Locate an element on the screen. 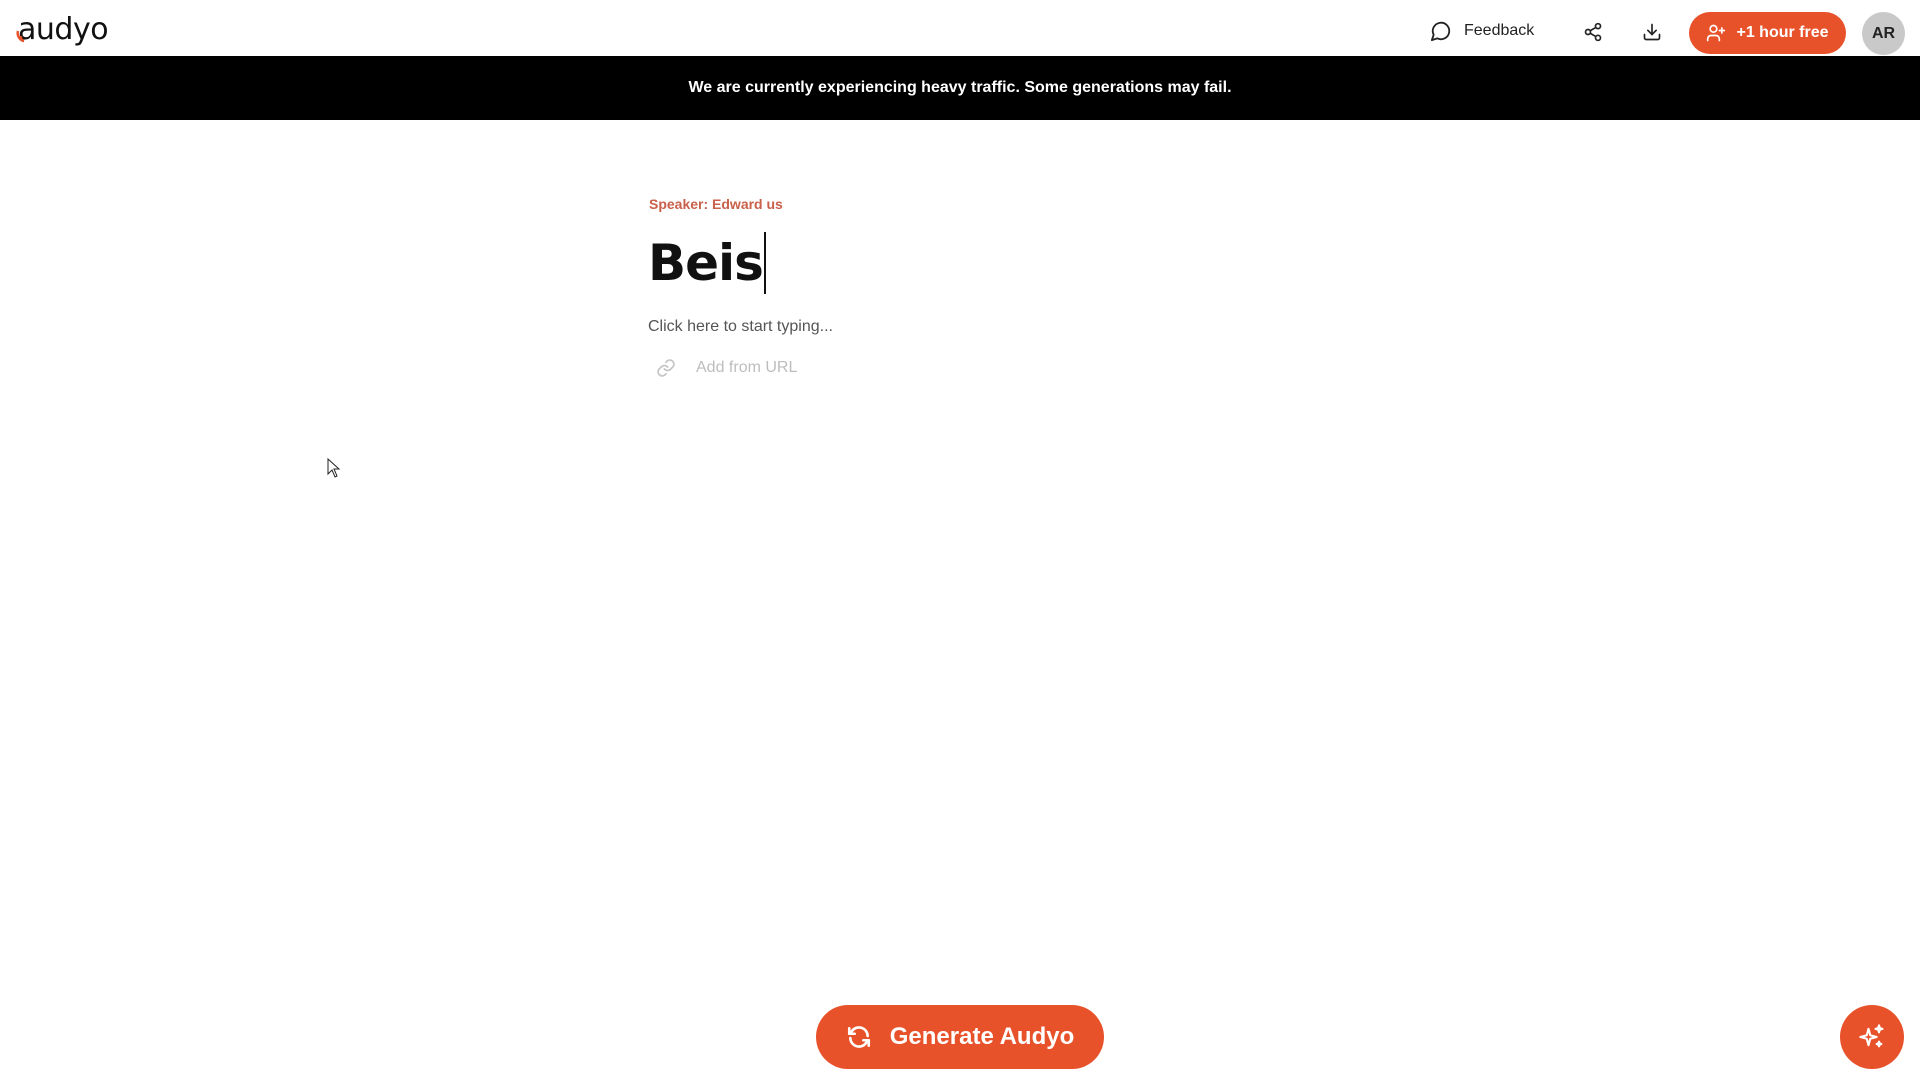 This screenshot has width=1920, height=1080. avatar-initials: AR is located at coordinates (1883, 33).